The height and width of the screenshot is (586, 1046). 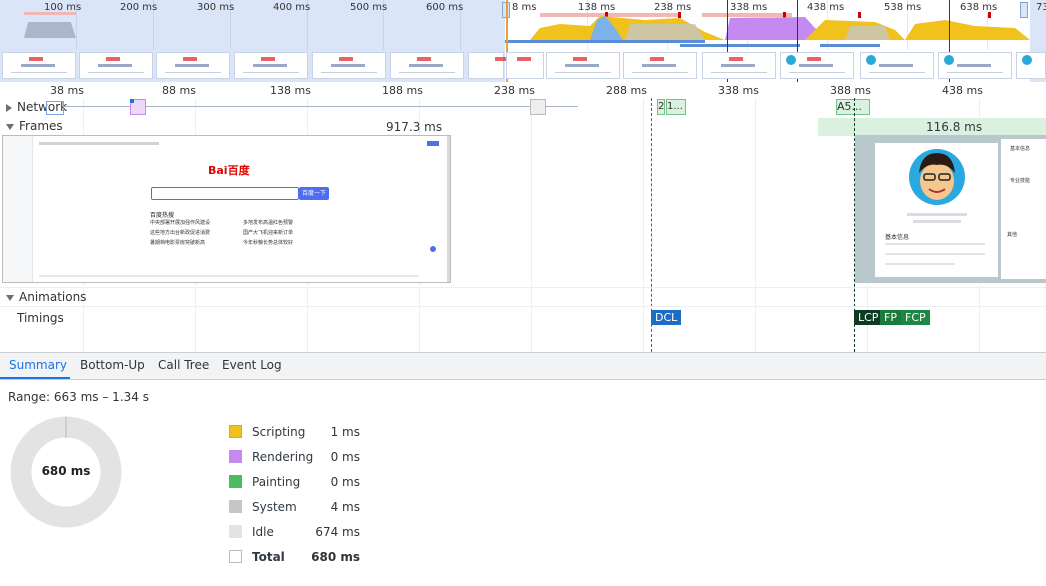 I want to click on tab-call-tree: Call Tree, so click(x=183, y=365).